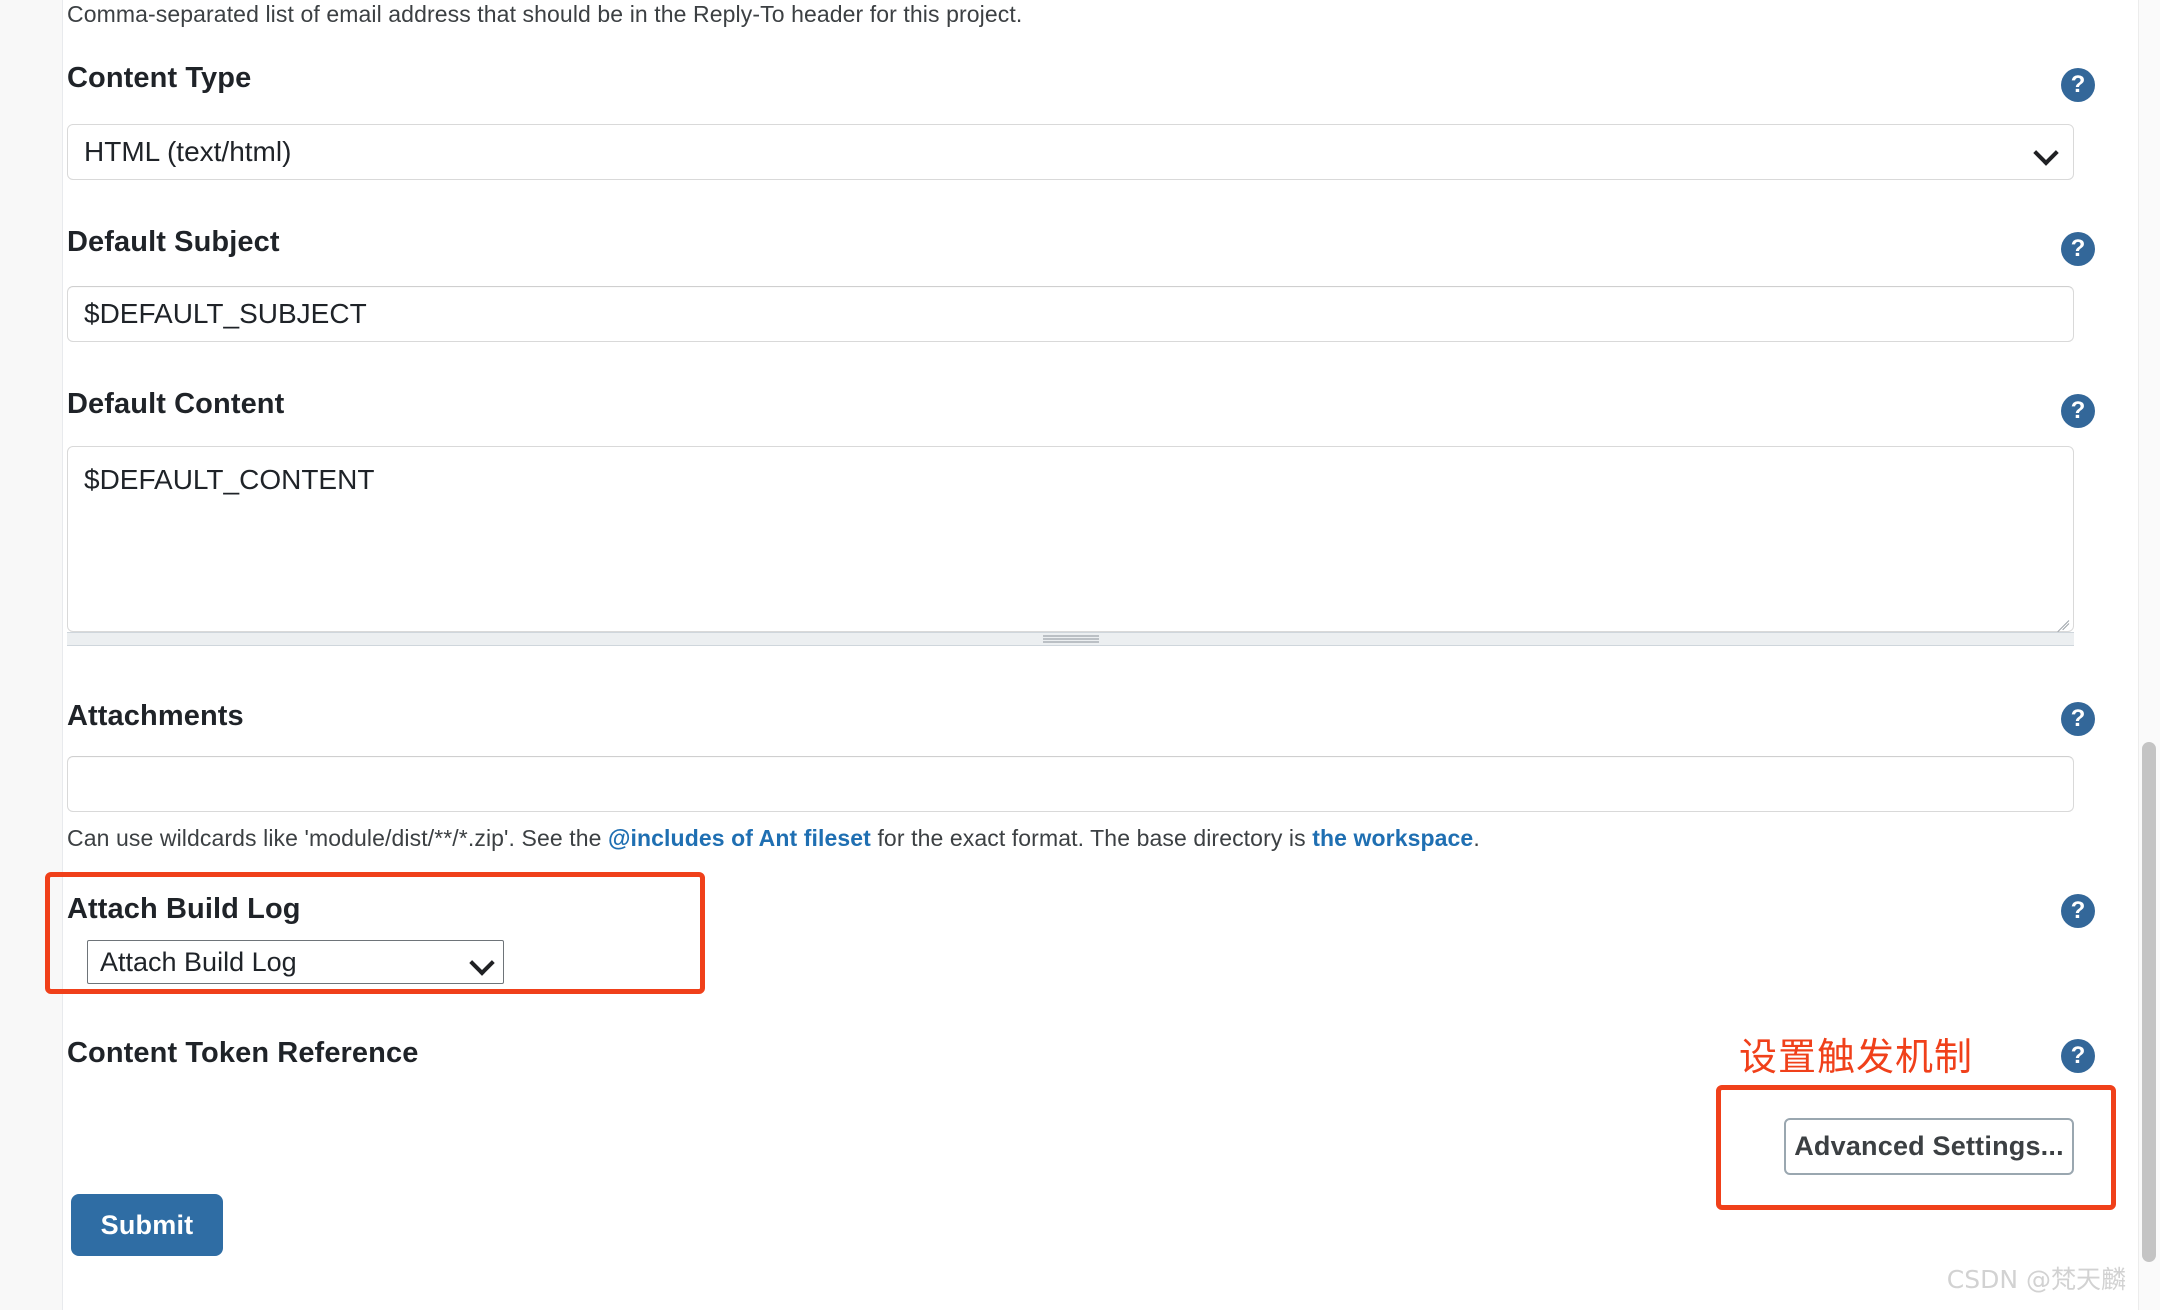 The width and height of the screenshot is (2160, 1310). What do you see at coordinates (243, 1053) in the screenshot?
I see `content-token-reference-label: Content Token Reference` at bounding box center [243, 1053].